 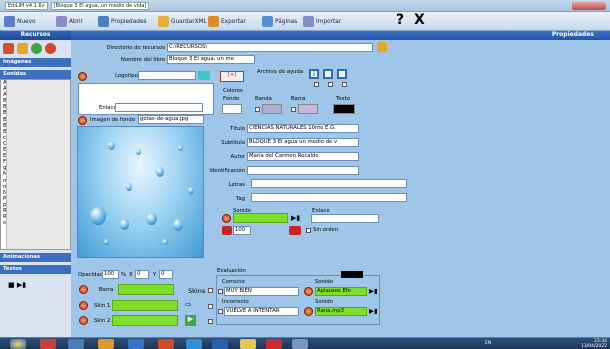 What do you see at coordinates (83, 320) in the screenshot?
I see `skin2-clear-button` at bounding box center [83, 320].